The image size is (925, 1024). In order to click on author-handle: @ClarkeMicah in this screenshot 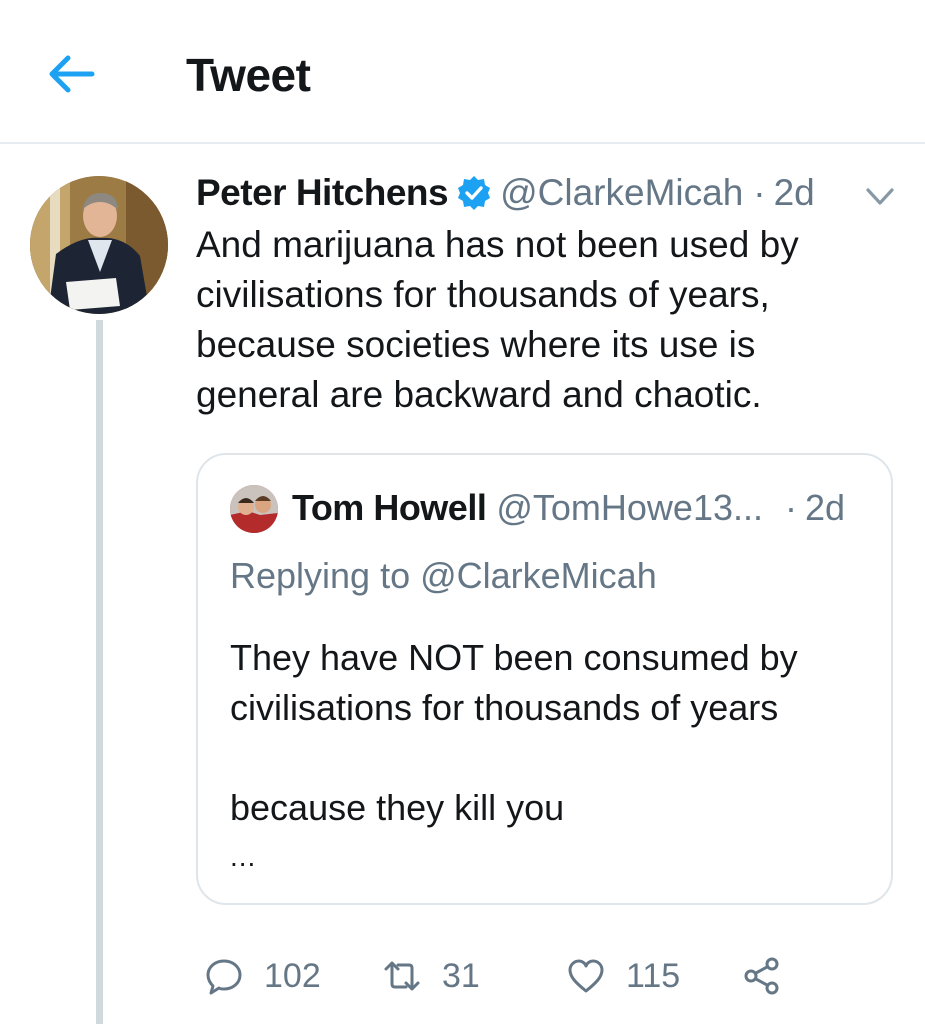, I will do `click(621, 193)`.